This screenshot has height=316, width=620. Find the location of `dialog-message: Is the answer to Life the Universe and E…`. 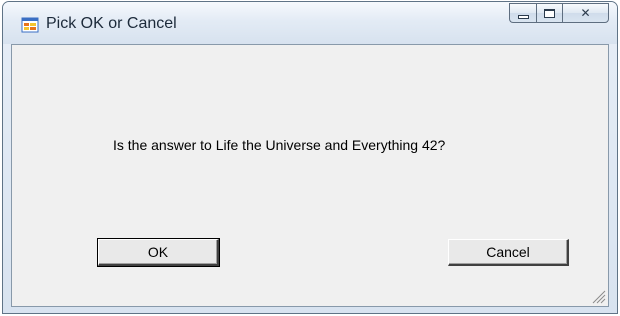

dialog-message: Is the answer to Life the Universe and E… is located at coordinates (279, 145).